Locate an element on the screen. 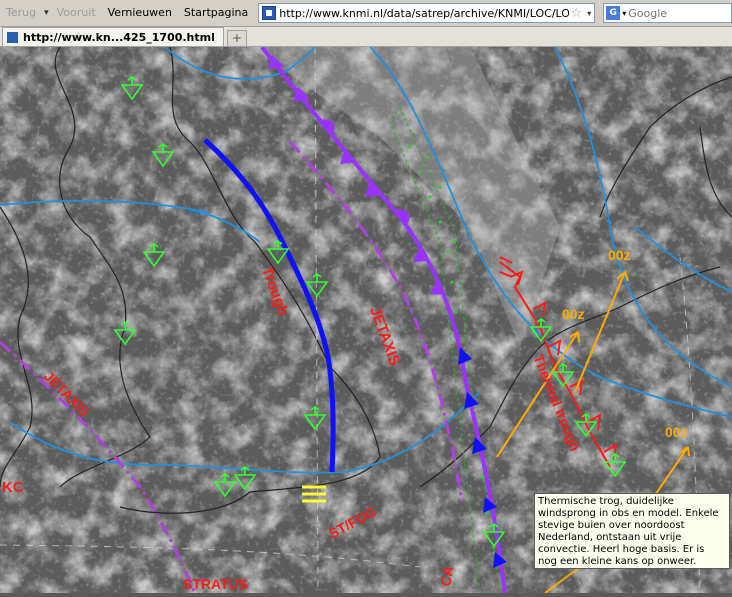 Image resolution: width=732 pixels, height=597 pixels. tab-bar: http://www.kn...425_1700.html + is located at coordinates (366, 37).